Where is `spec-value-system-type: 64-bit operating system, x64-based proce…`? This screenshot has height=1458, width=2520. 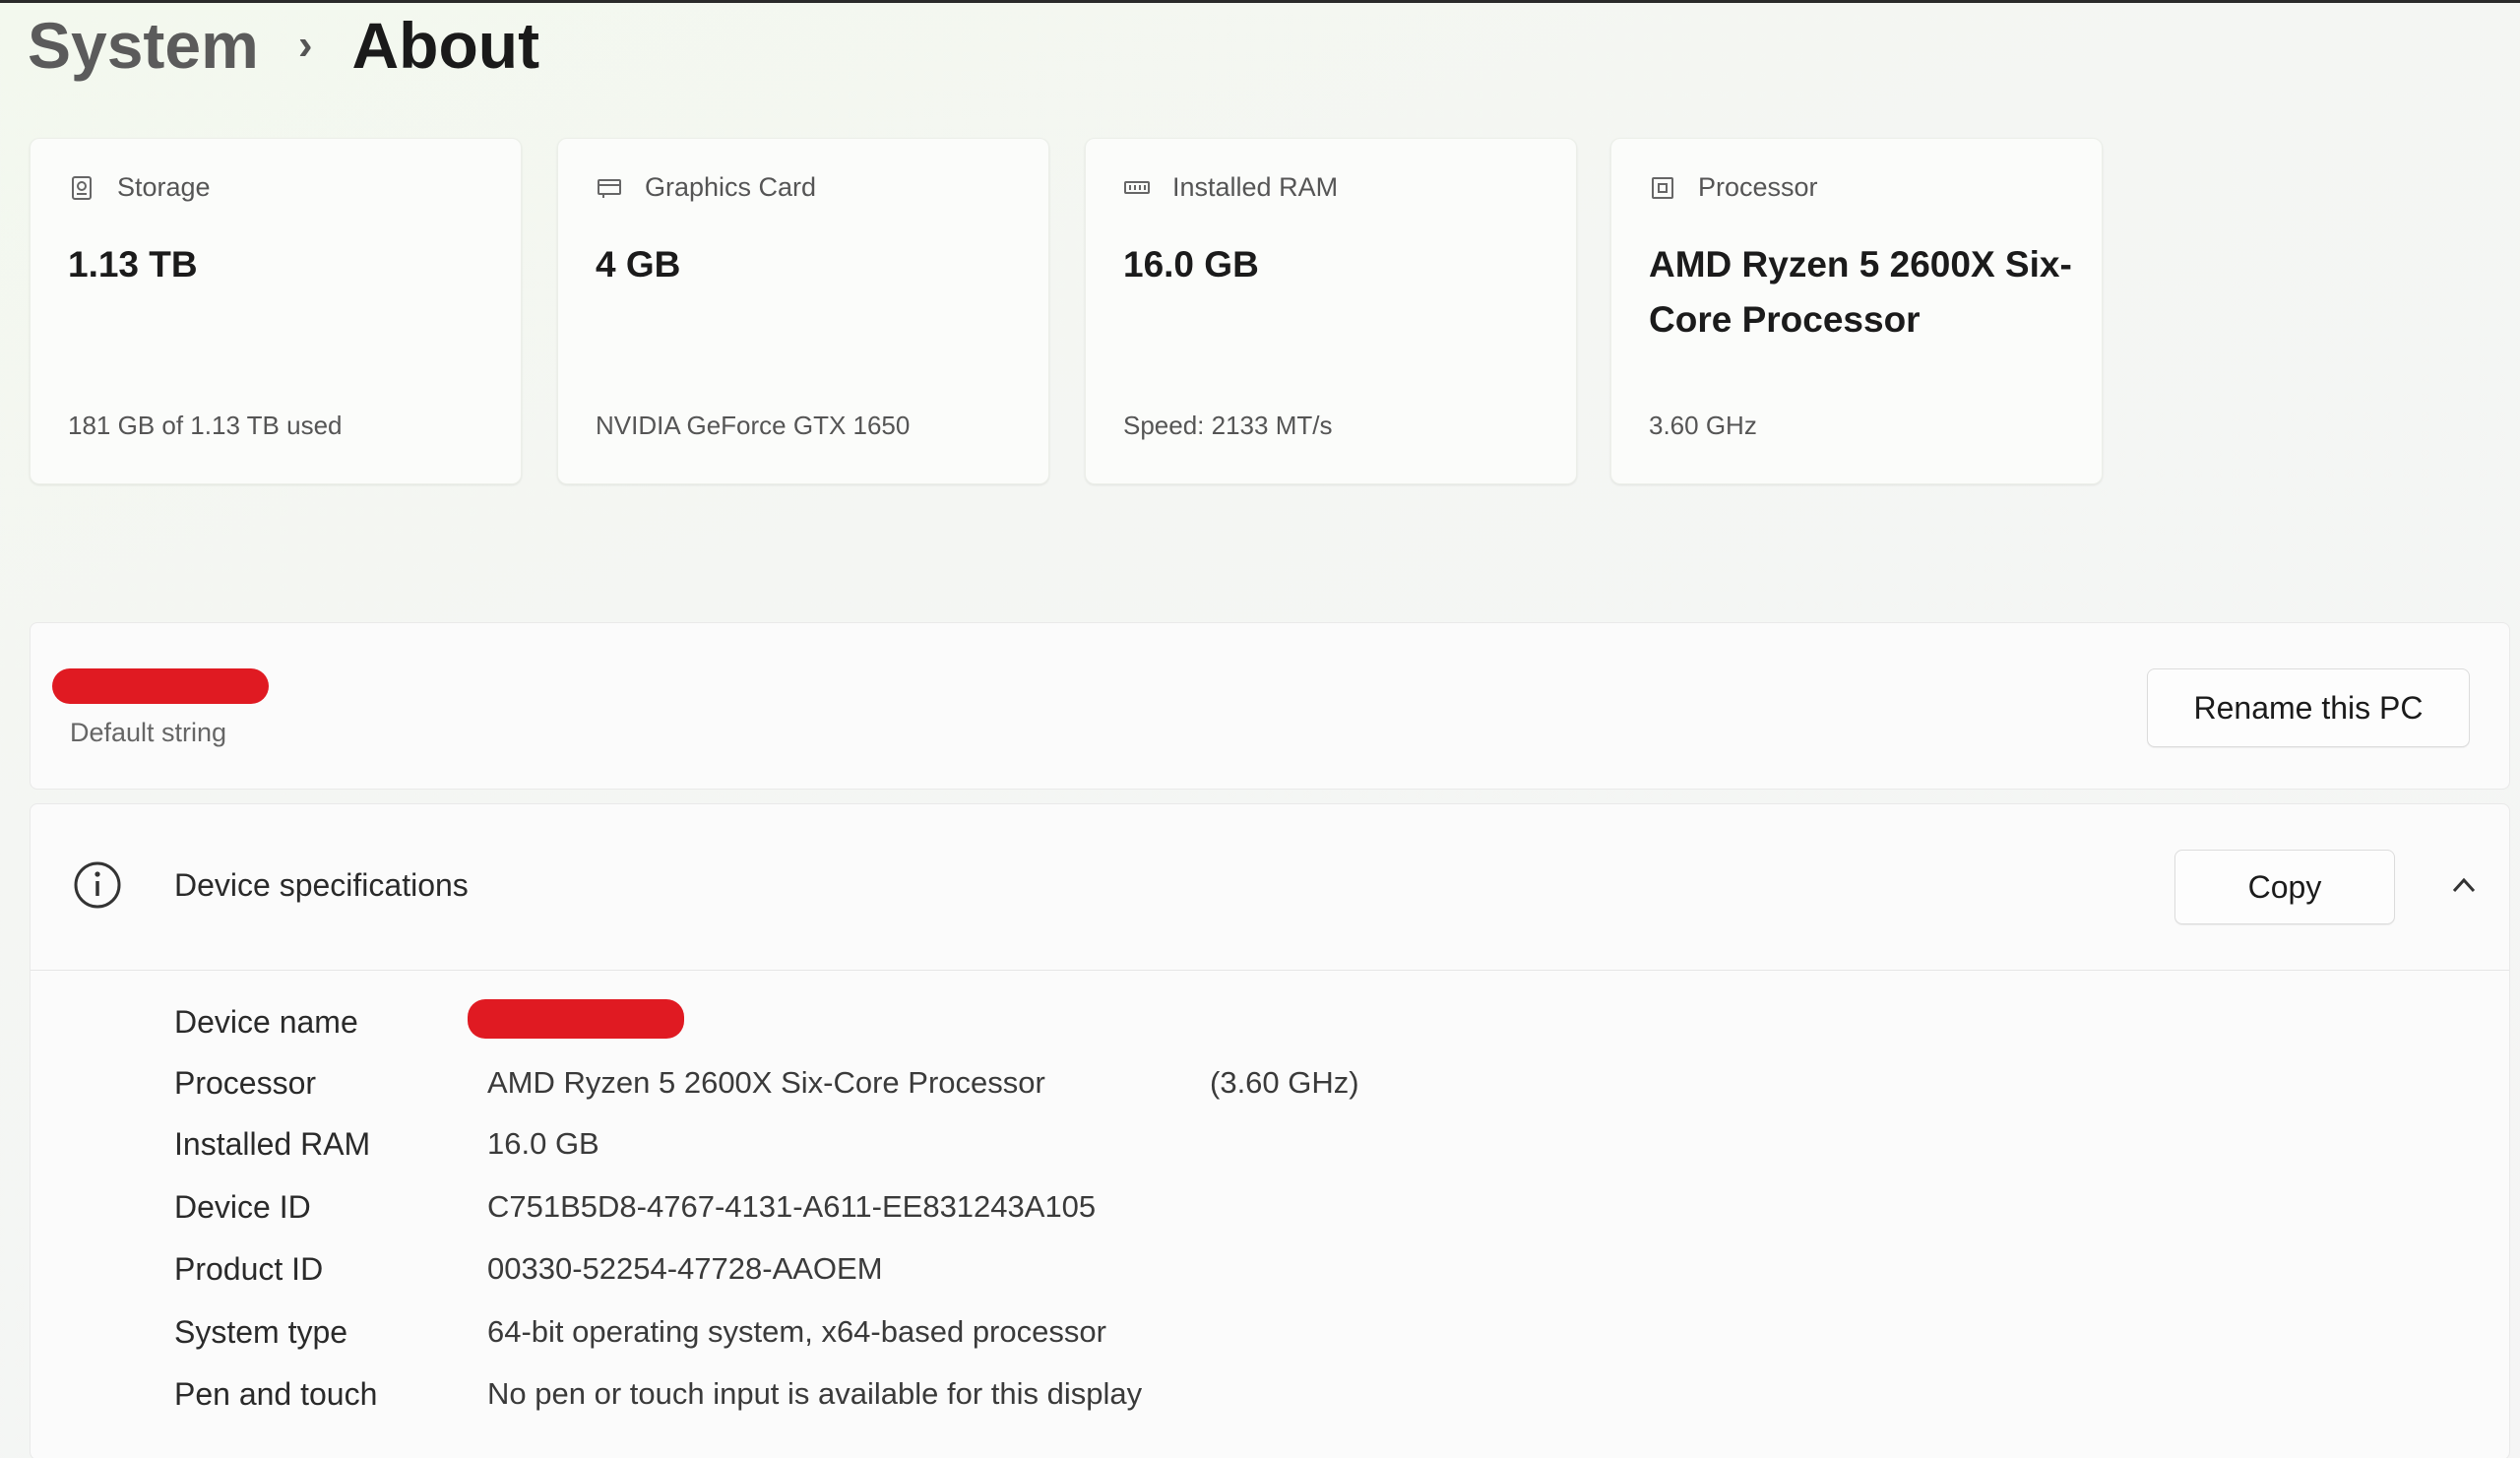 spec-value-system-type: 64-bit operating system, x64-based proce… is located at coordinates (796, 1331).